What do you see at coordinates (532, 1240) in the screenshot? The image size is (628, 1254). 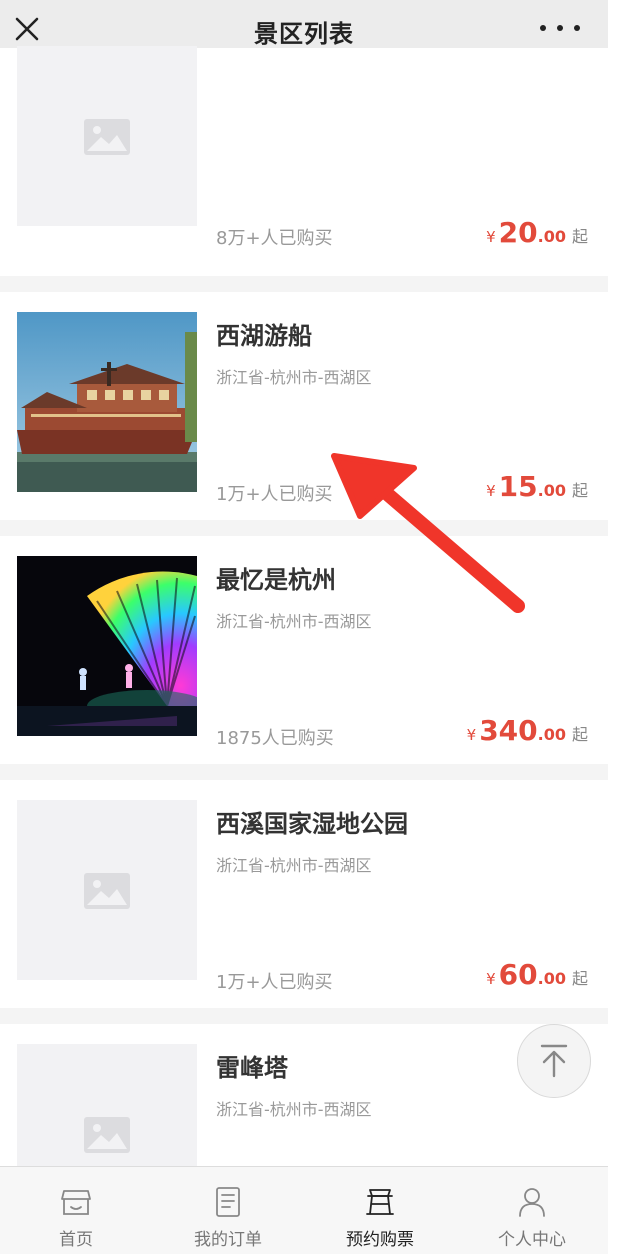 I see `tab-label: 个人中心` at bounding box center [532, 1240].